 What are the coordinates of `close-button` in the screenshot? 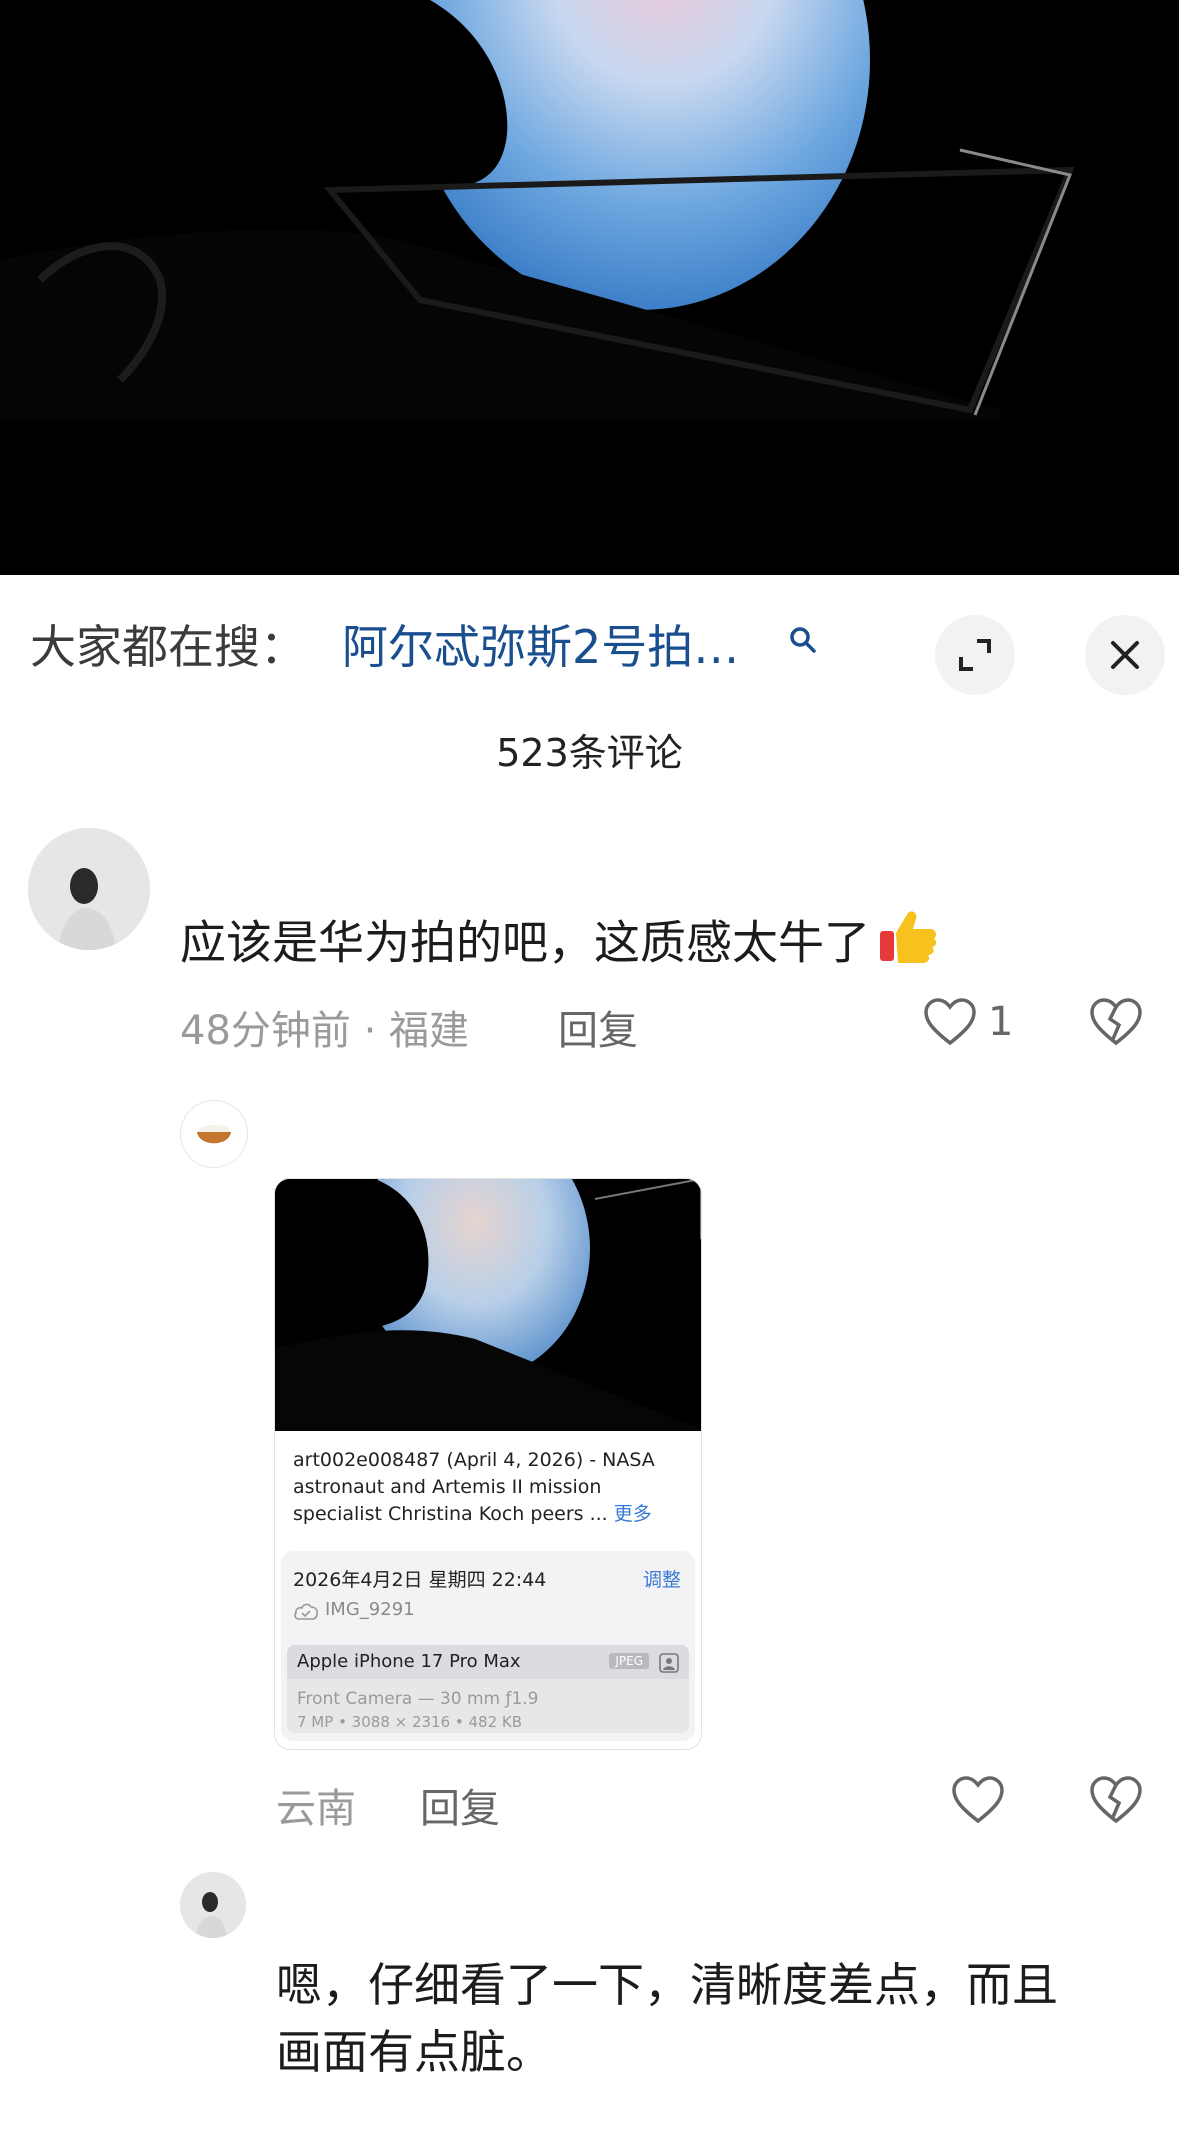 It's located at (1125, 655).